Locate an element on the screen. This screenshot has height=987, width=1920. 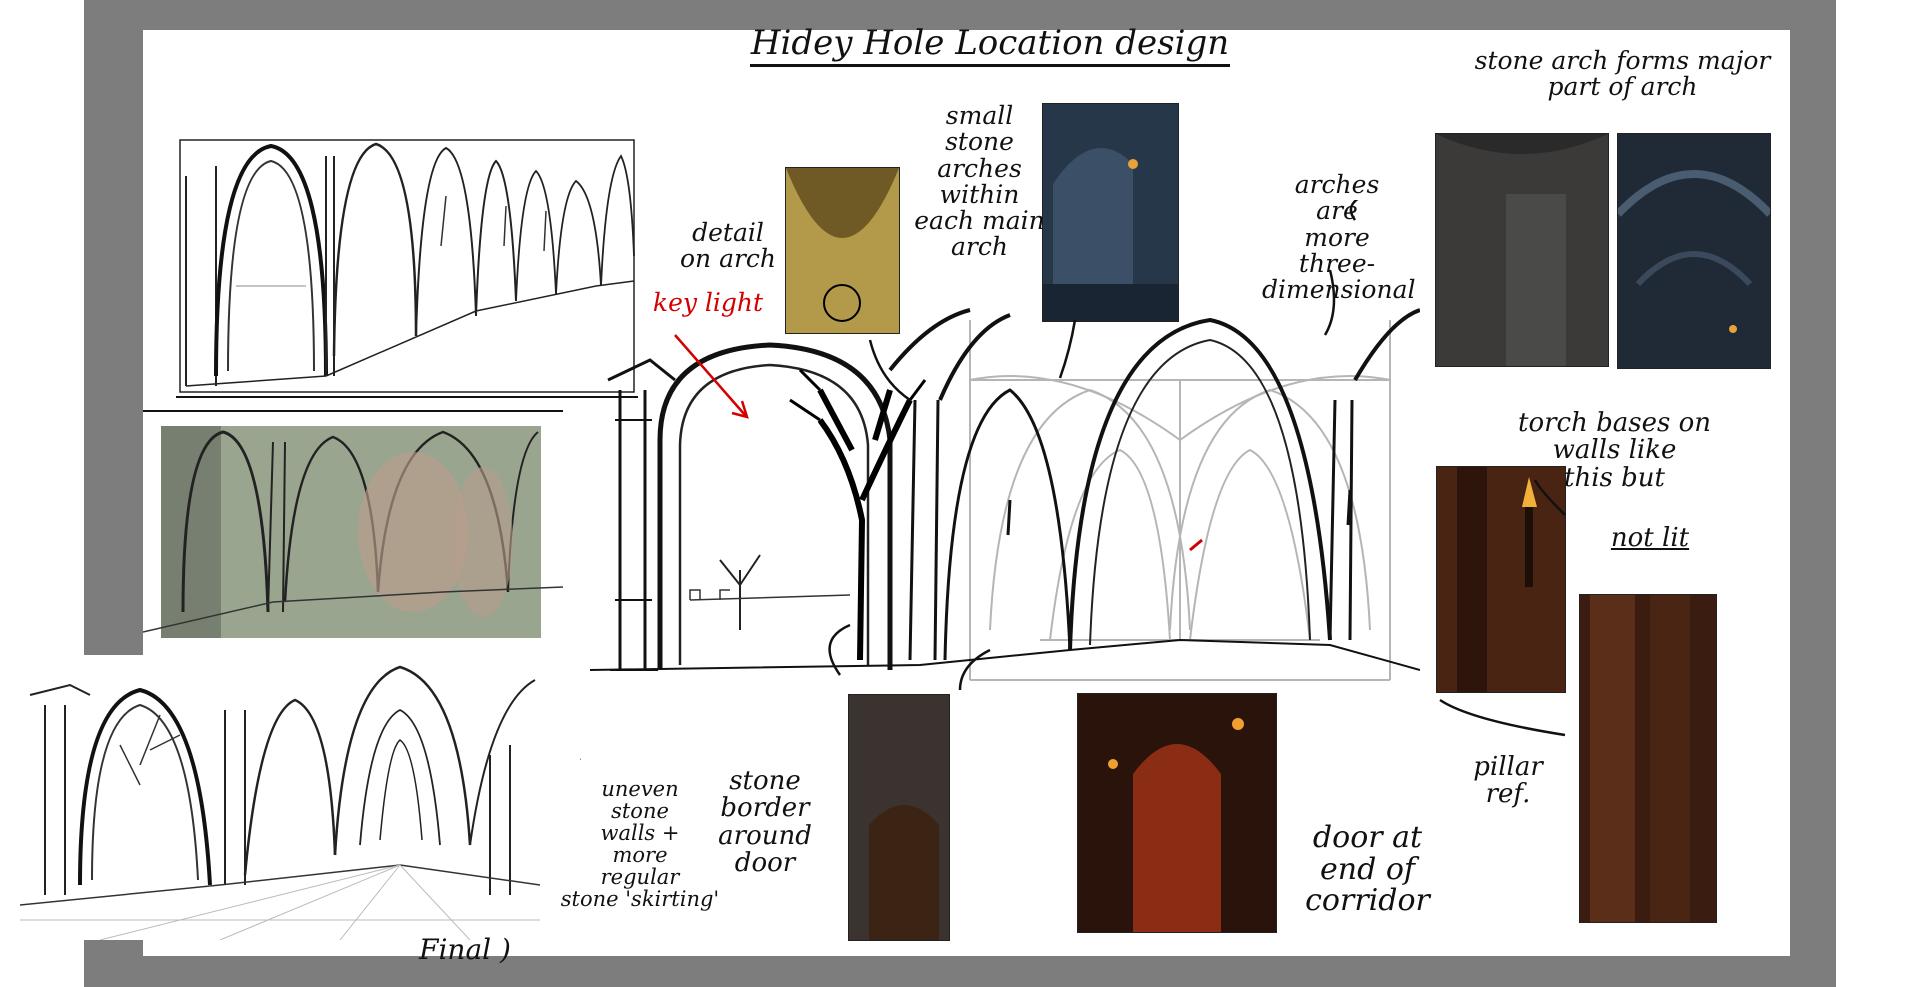
note-stone-border: stone border around door is located at coordinates (765, 822).